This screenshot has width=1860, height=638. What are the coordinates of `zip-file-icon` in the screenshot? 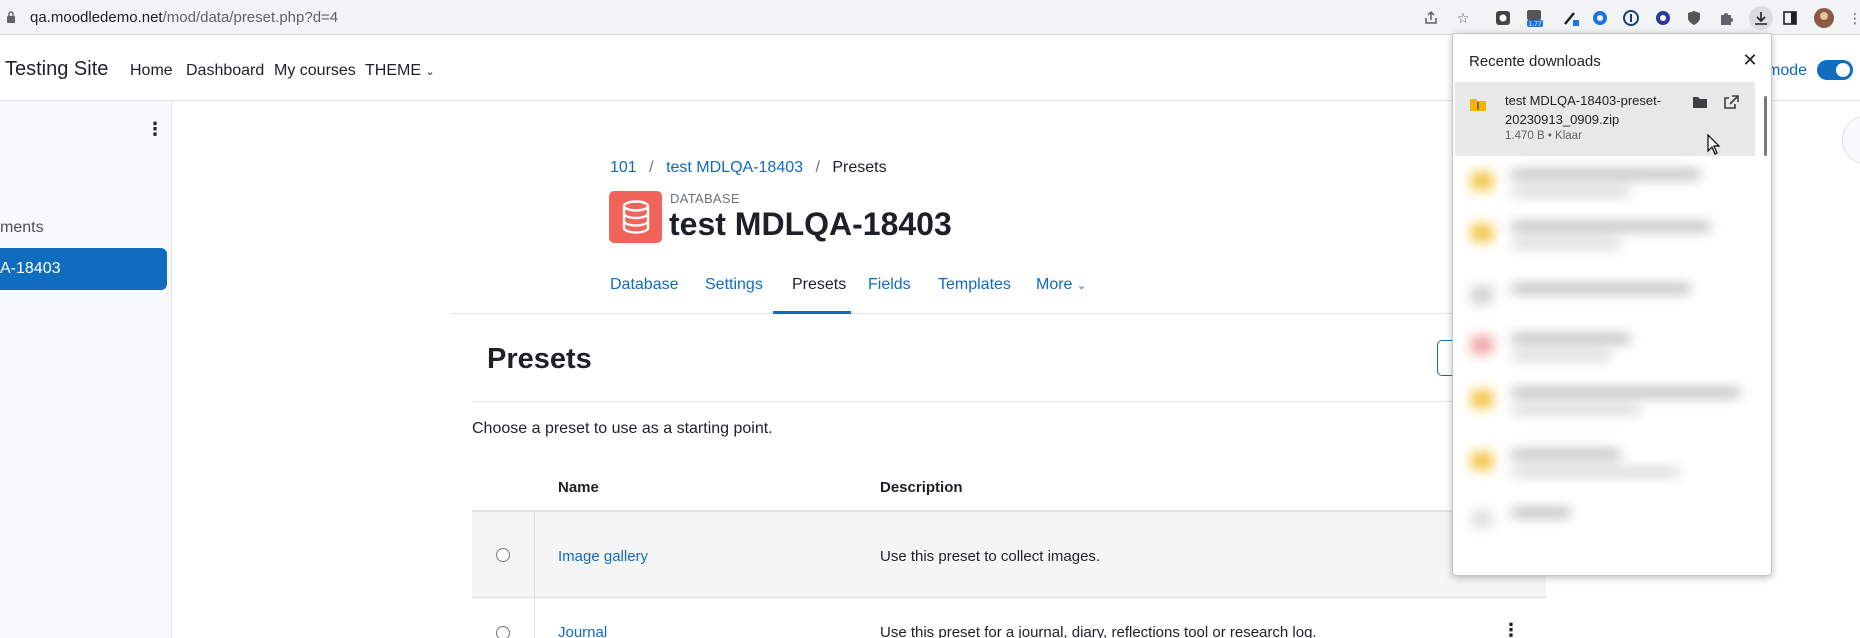 It's located at (1478, 105).